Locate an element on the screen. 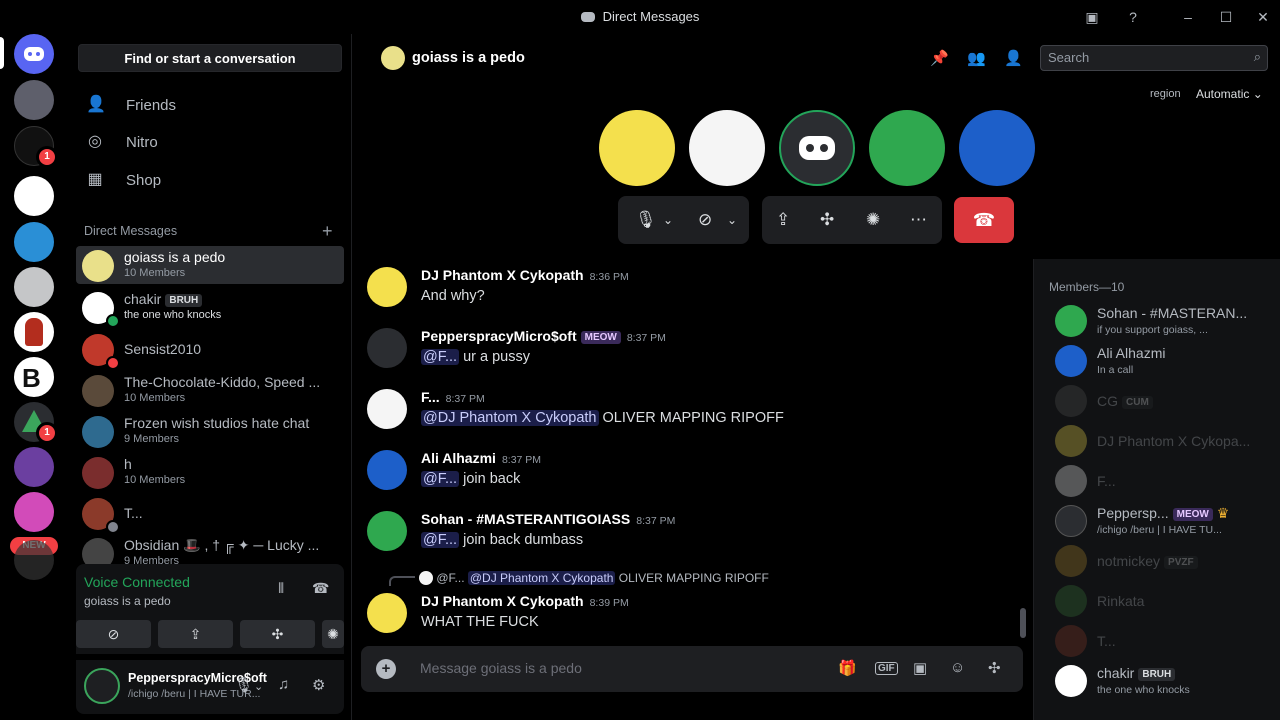 This screenshot has height=720, width=1280. voice-channel: goiass is a pedo is located at coordinates (127, 601).